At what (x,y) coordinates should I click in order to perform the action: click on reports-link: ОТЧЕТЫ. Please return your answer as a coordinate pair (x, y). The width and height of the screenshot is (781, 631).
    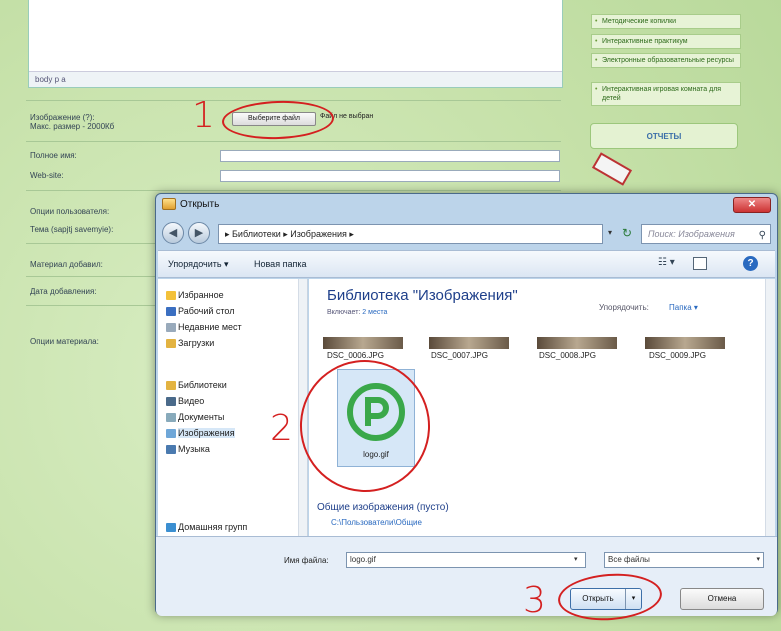
    Looking at the image, I should click on (664, 136).